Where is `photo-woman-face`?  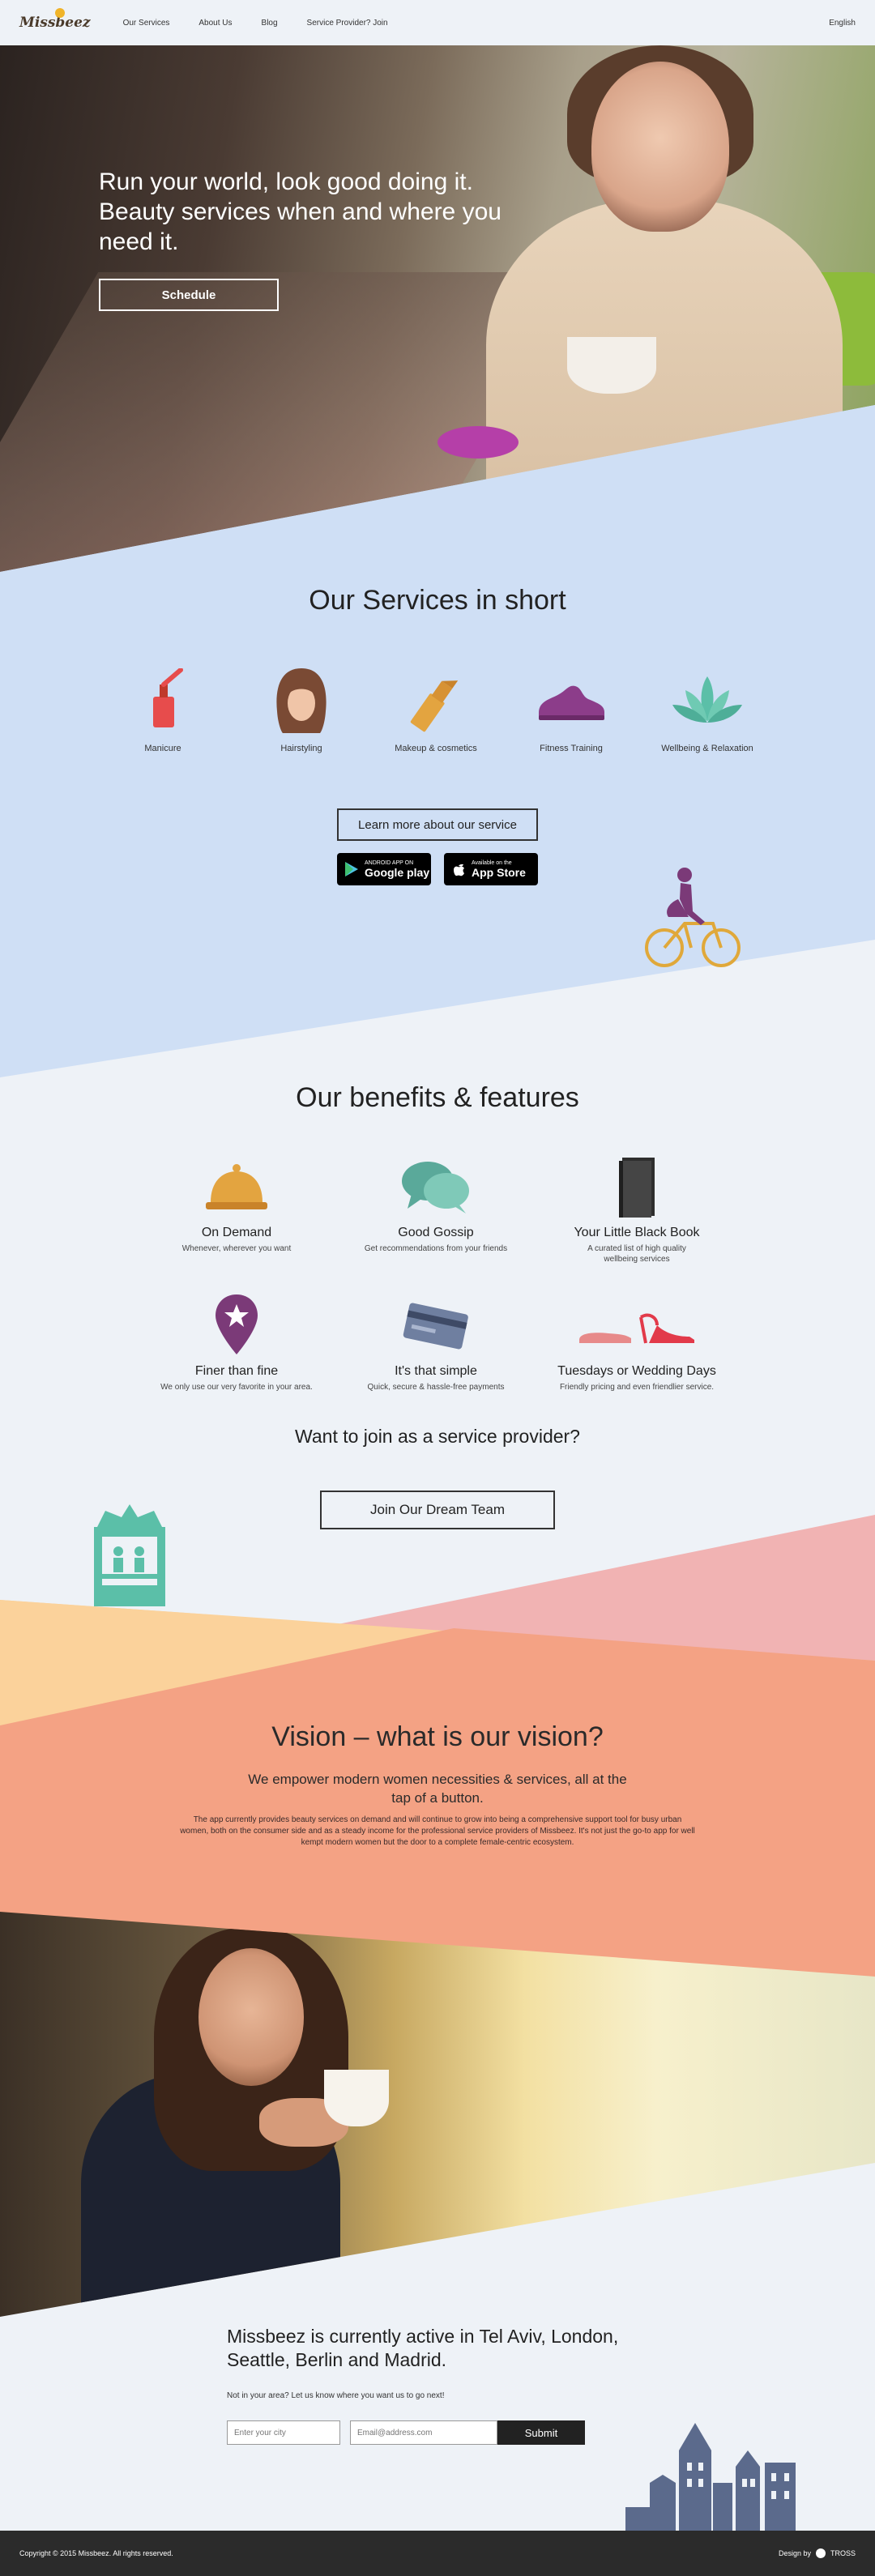 photo-woman-face is located at coordinates (251, 2017).